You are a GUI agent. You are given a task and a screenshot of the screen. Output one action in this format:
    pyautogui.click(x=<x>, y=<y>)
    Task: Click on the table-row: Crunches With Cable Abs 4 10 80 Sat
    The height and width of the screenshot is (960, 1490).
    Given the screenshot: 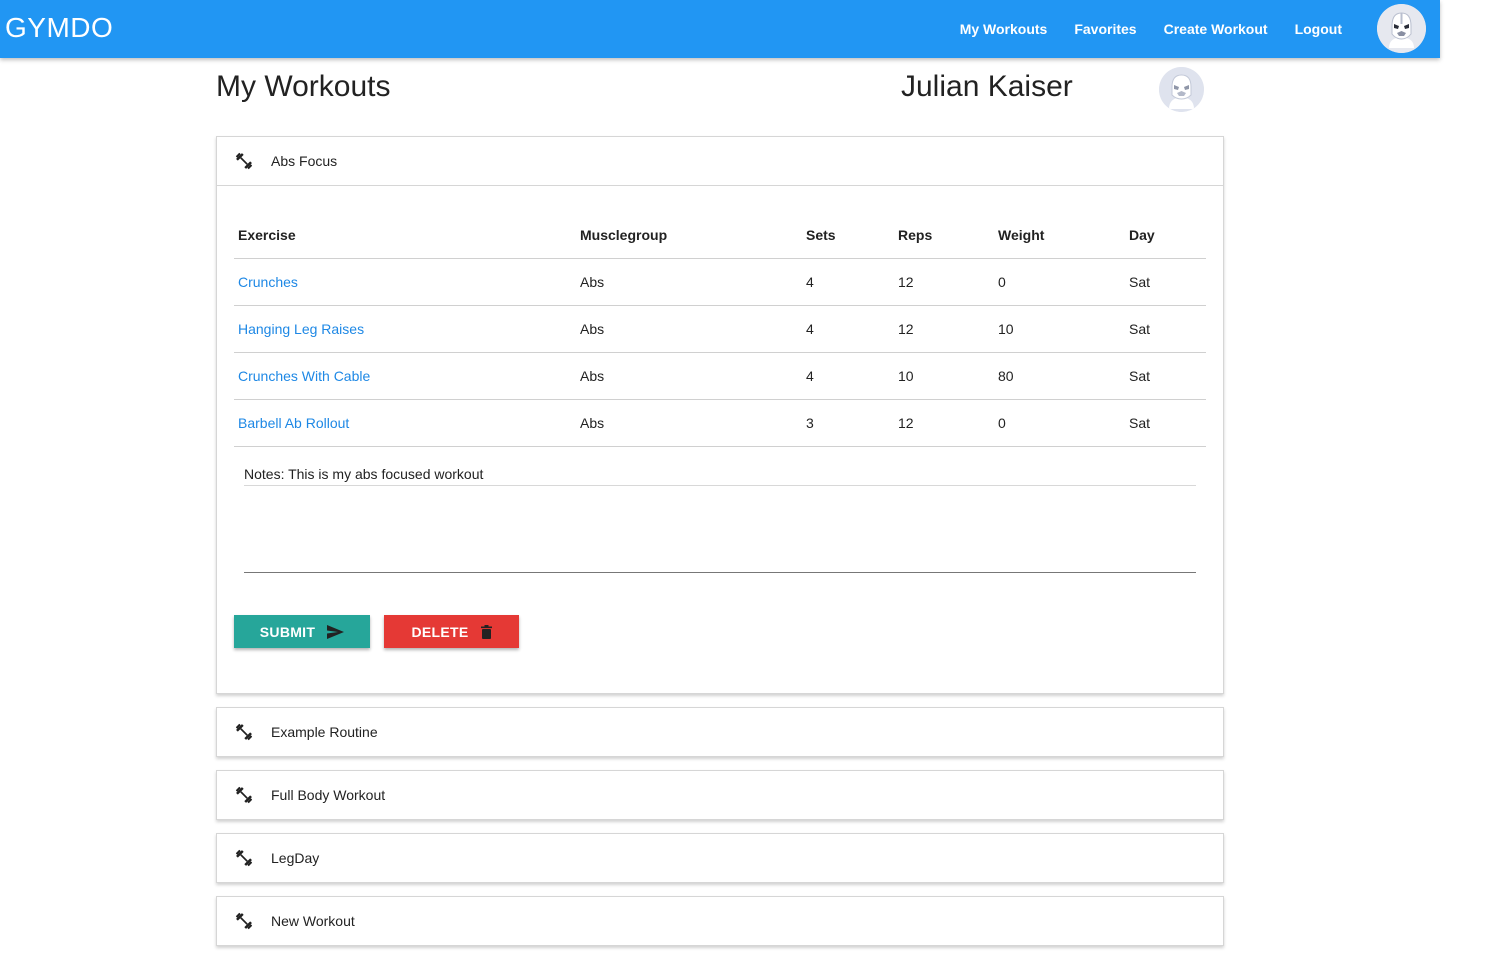 What is the action you would take?
    pyautogui.click(x=720, y=376)
    